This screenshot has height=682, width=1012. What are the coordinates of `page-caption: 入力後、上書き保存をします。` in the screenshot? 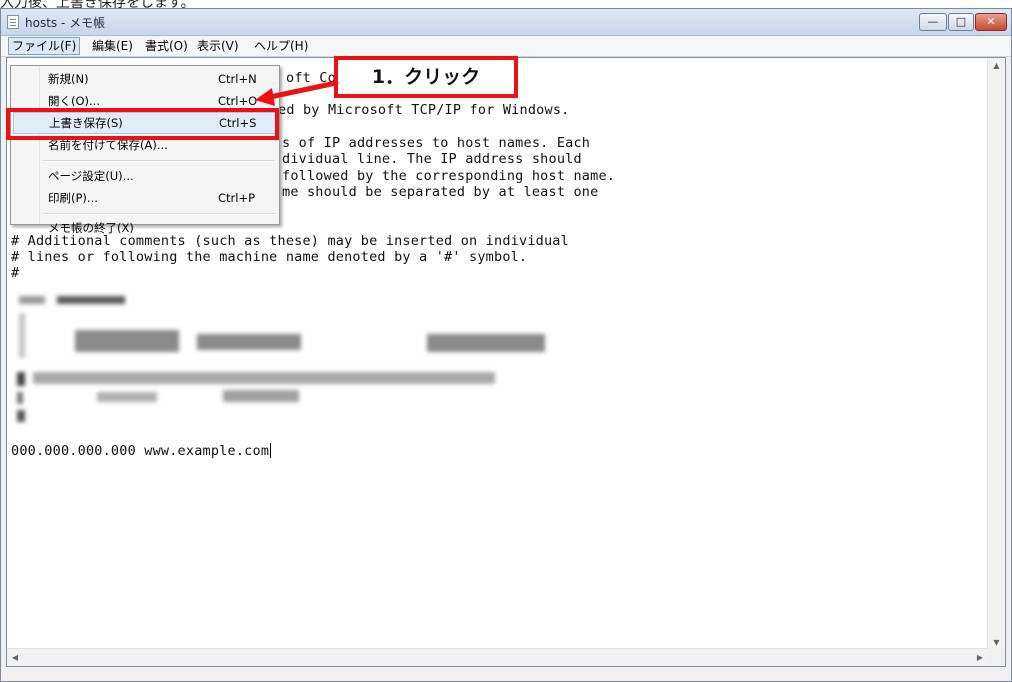 It's located at (97, 5).